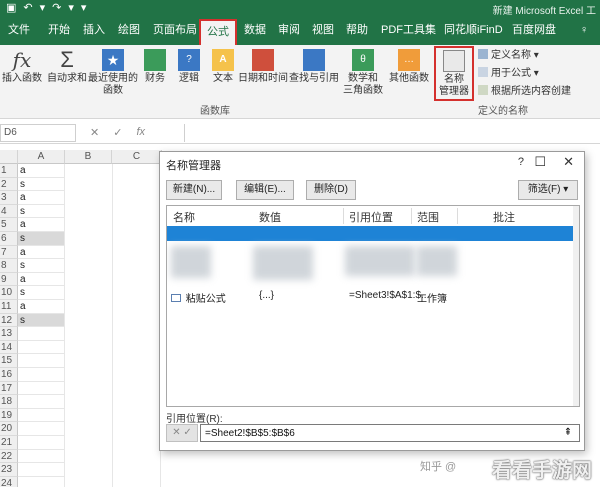 Image resolution: width=600 pixels, height=487 pixels. I want to click on tab-formulas: 公式, so click(218, 32).